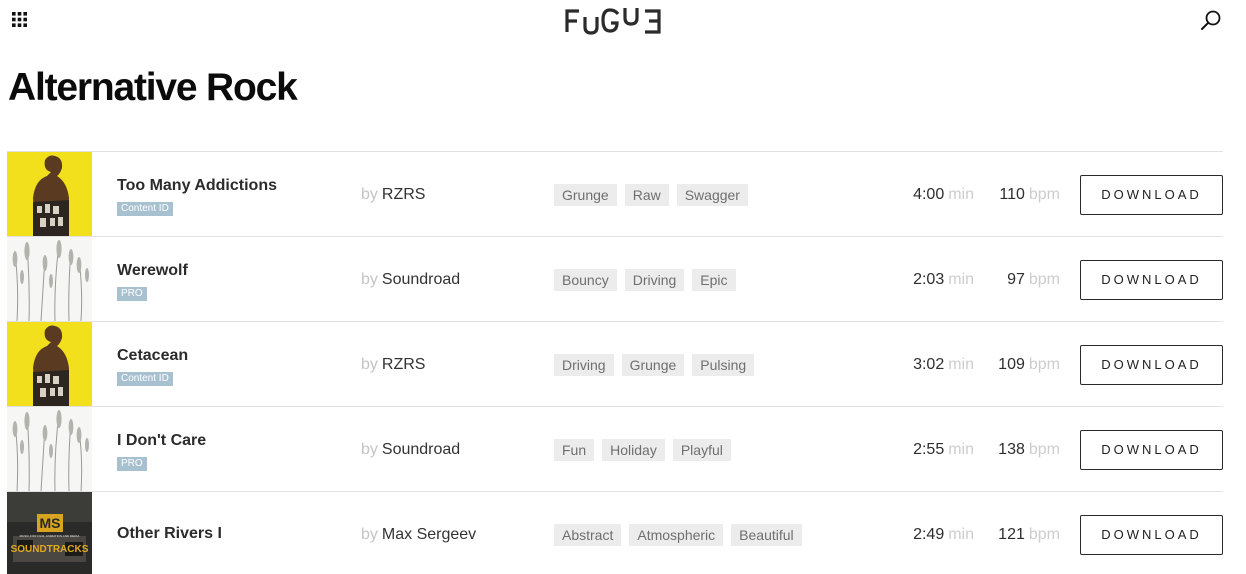  What do you see at coordinates (153, 87) in the screenshot?
I see `page-title: Alternative Rock` at bounding box center [153, 87].